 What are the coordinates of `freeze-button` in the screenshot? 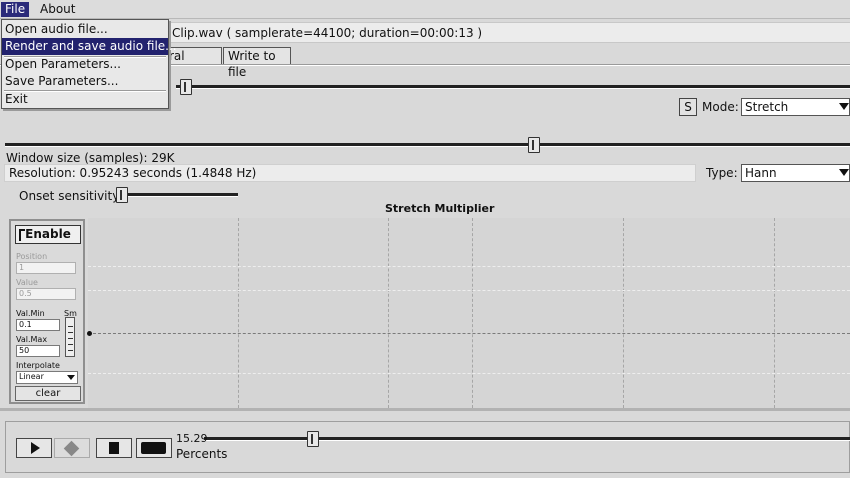 It's located at (72, 448).